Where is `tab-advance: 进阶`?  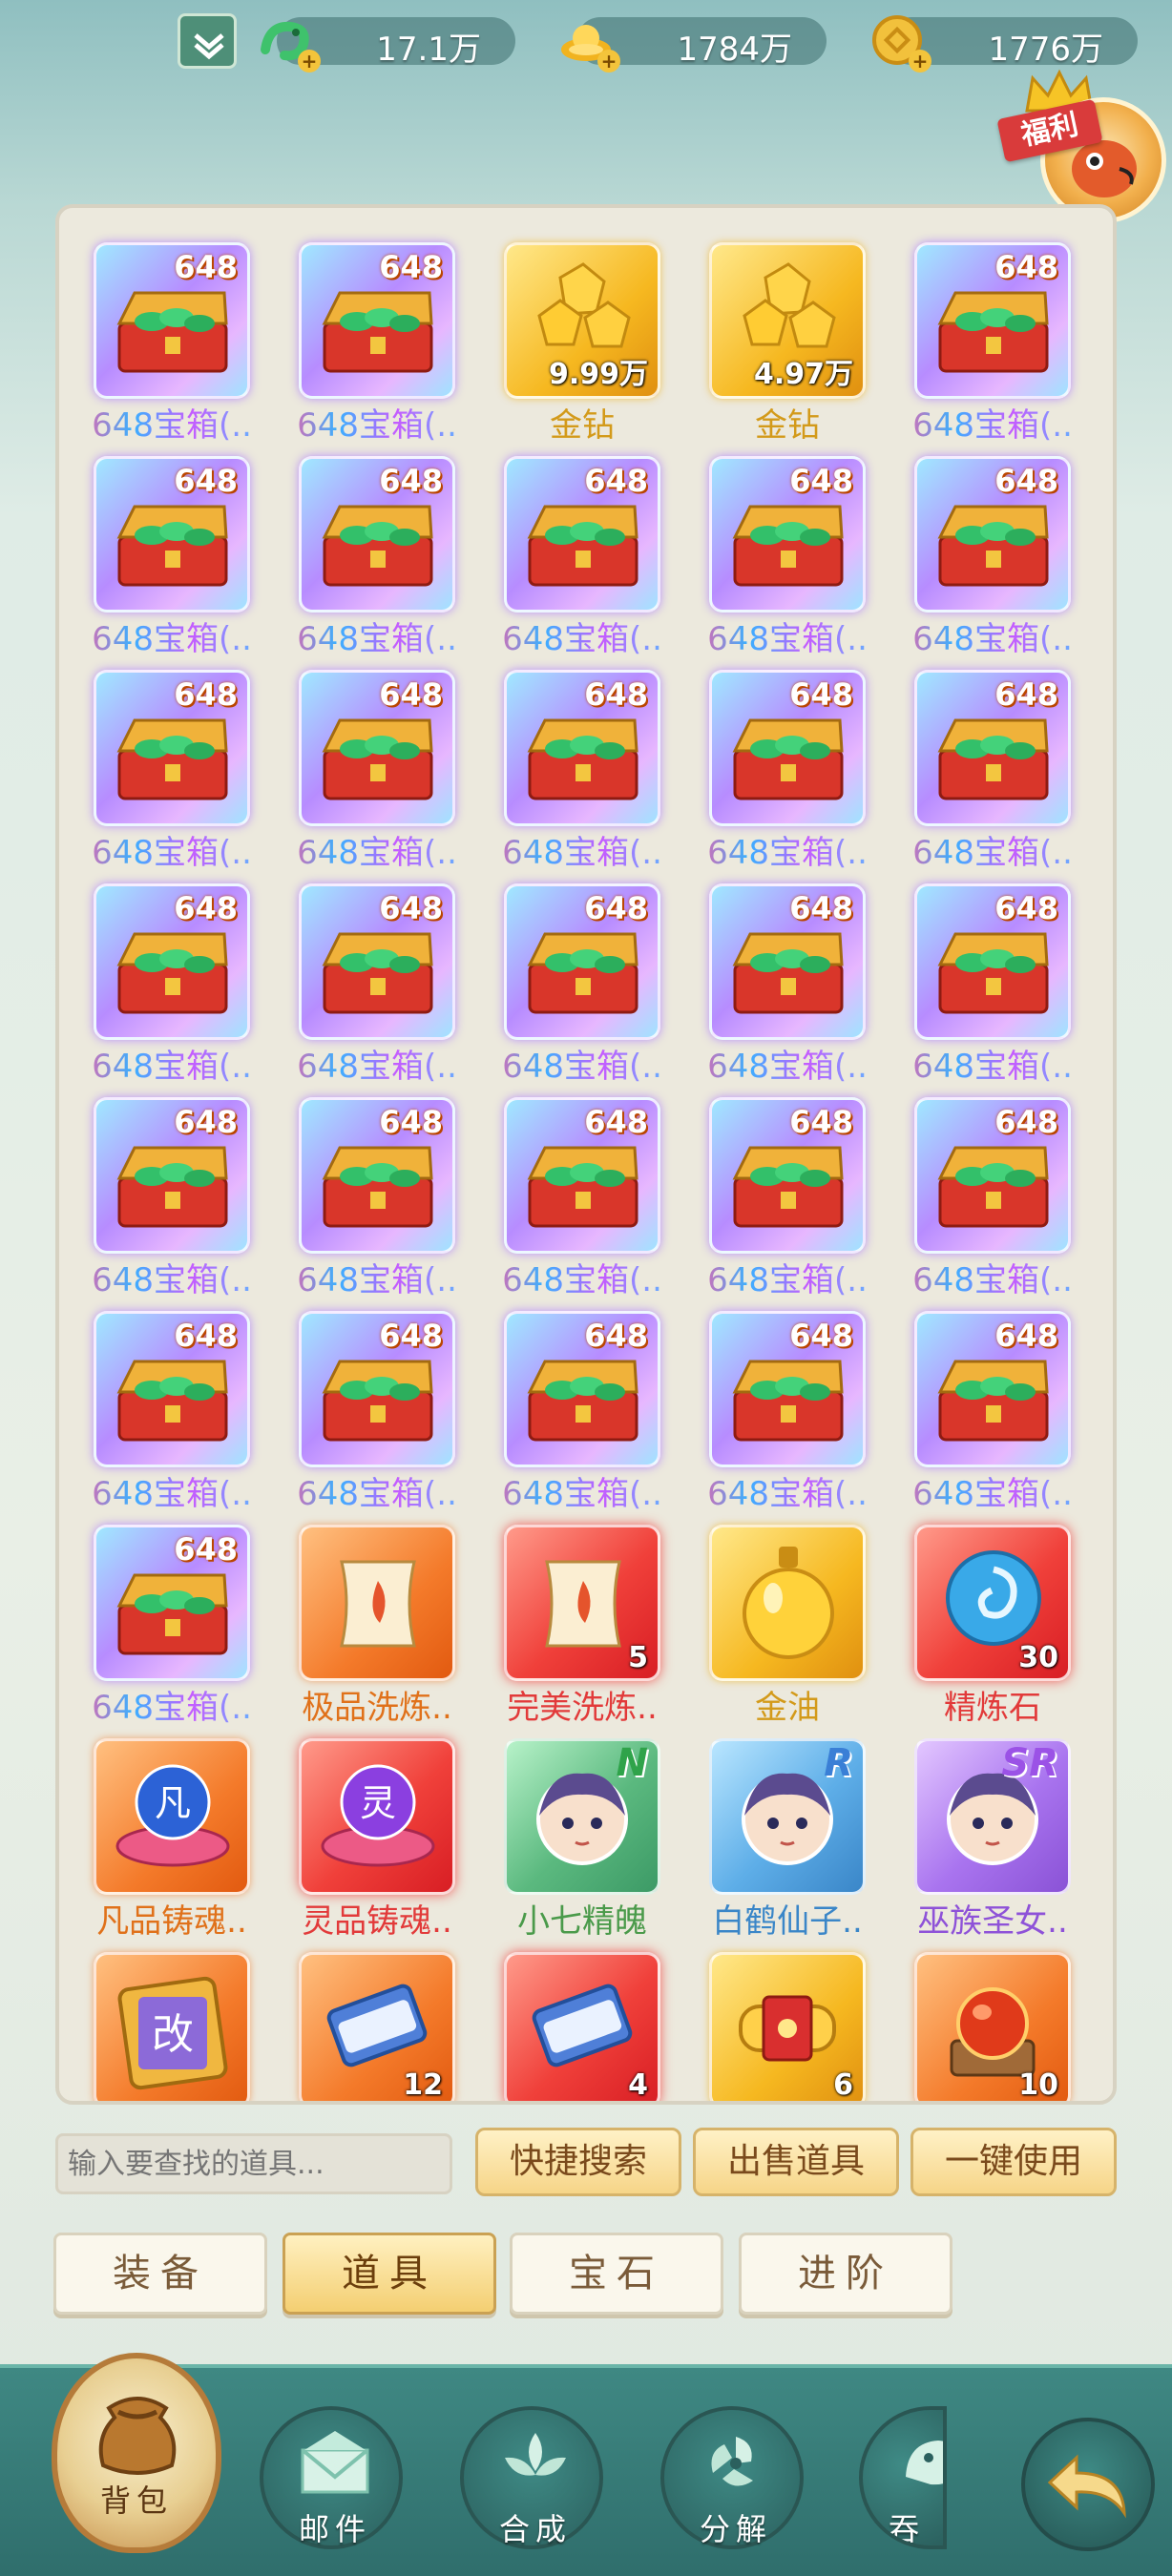 tab-advance: 进阶 is located at coordinates (845, 2274).